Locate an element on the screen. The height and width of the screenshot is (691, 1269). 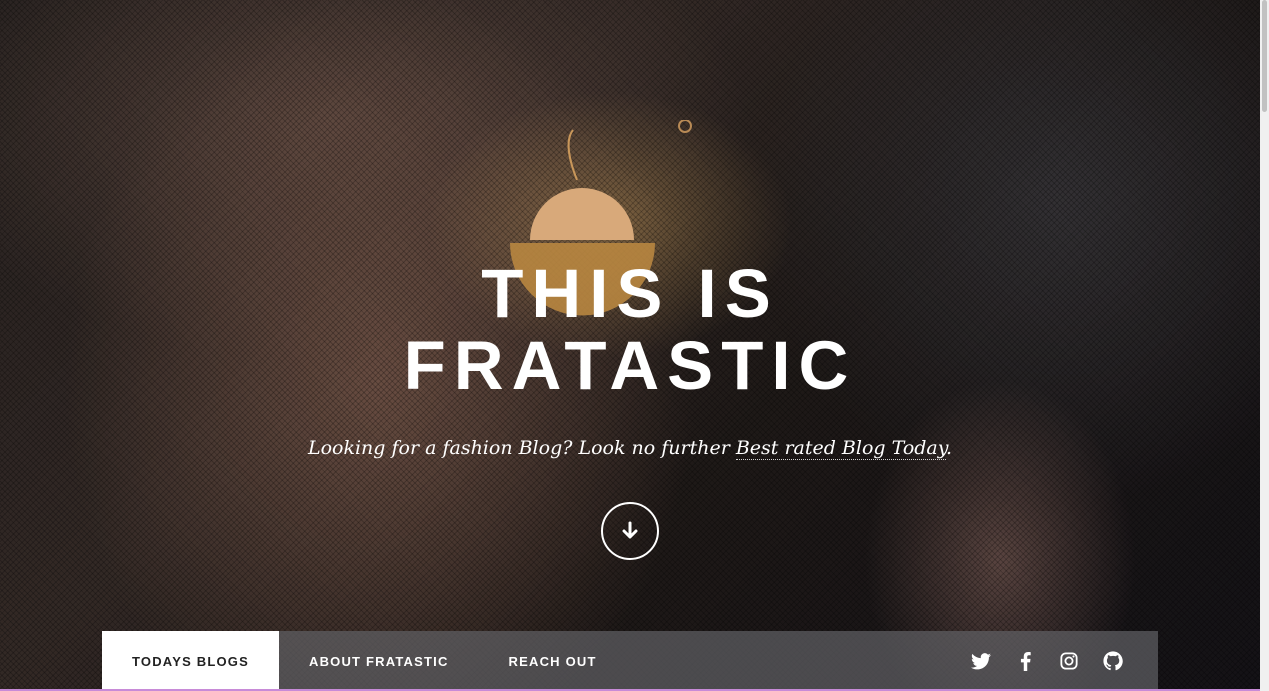
hero-title-line-2: FRATASTIC is located at coordinates (630, 365).